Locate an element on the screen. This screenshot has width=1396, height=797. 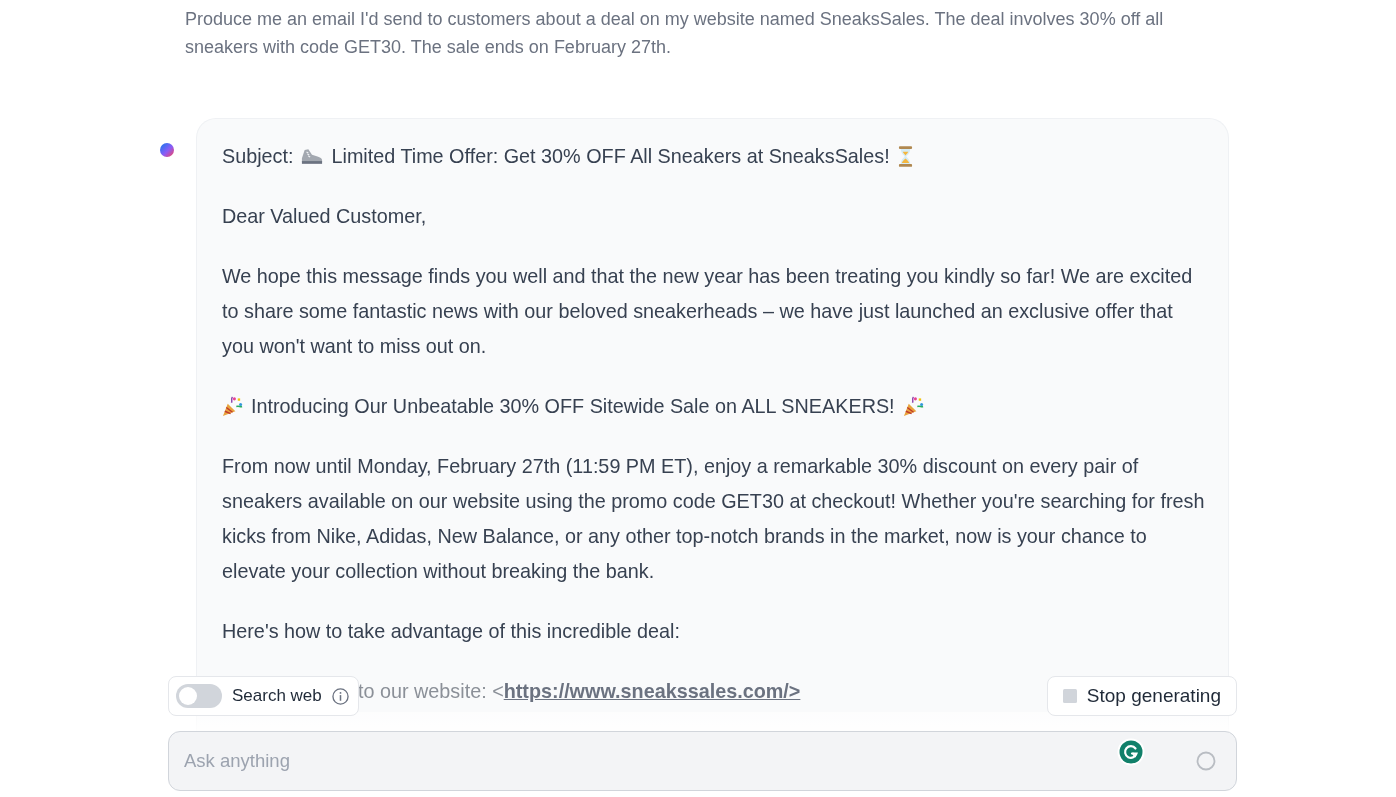
paragraph: Here's how to take advantage of this incredible deal: is located at coordinates (451, 631).